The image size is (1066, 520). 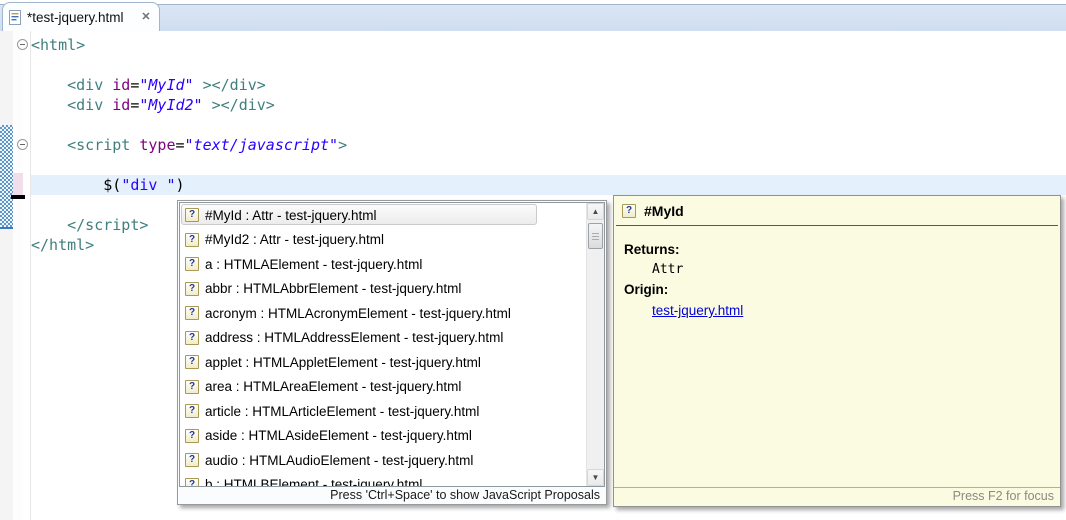 I want to click on proposal-item: ? b : HTMLBElement - test-jquery.html, so click(x=383, y=479).